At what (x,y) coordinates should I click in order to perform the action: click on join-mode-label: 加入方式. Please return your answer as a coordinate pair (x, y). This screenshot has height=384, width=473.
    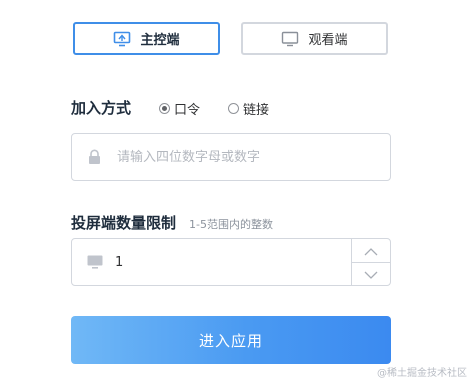
    Looking at the image, I should click on (101, 108).